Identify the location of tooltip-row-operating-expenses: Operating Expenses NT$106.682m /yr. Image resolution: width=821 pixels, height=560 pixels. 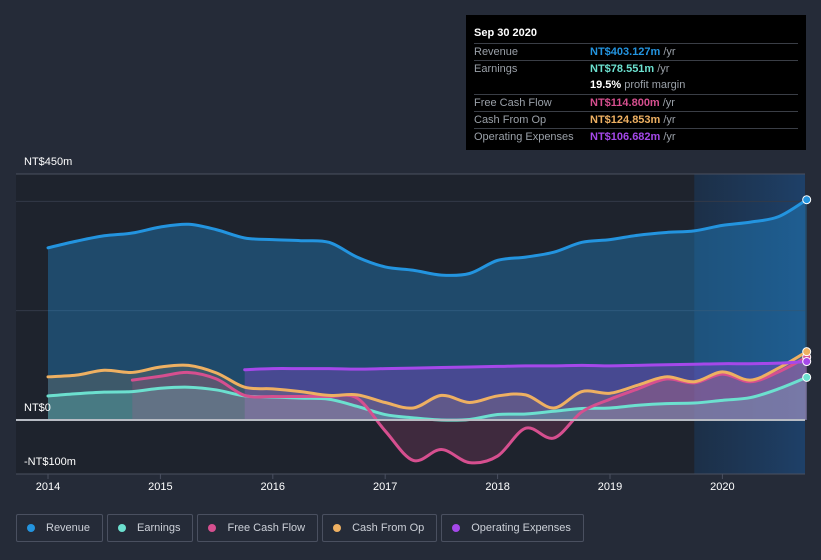
(636, 136).